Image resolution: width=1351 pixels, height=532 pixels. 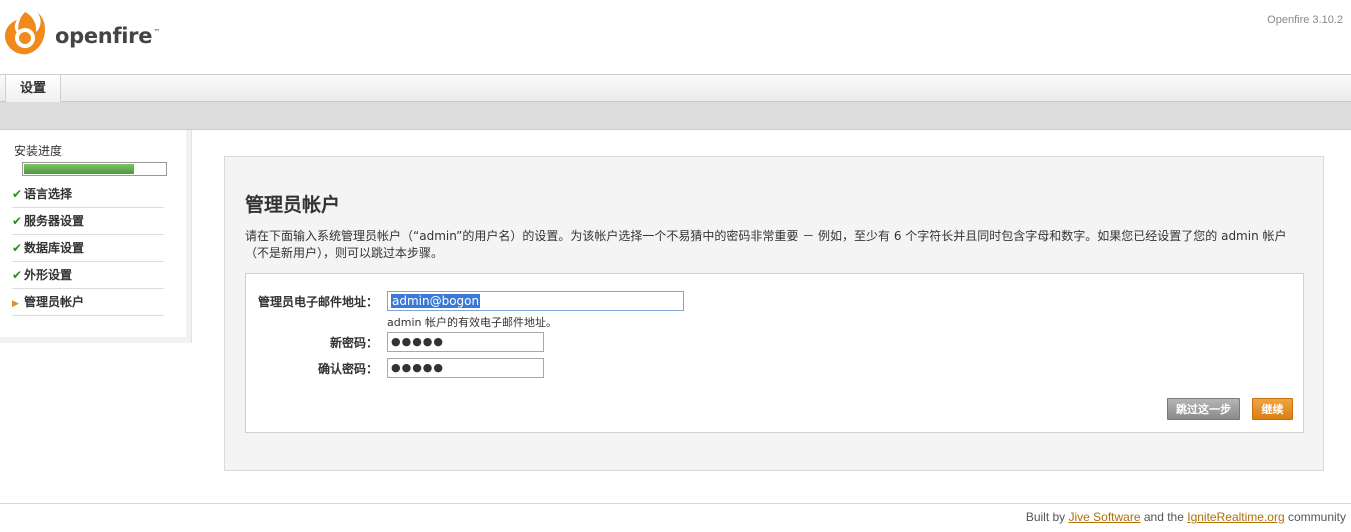 I want to click on footer-prefix: Built by, so click(x=1047, y=517).